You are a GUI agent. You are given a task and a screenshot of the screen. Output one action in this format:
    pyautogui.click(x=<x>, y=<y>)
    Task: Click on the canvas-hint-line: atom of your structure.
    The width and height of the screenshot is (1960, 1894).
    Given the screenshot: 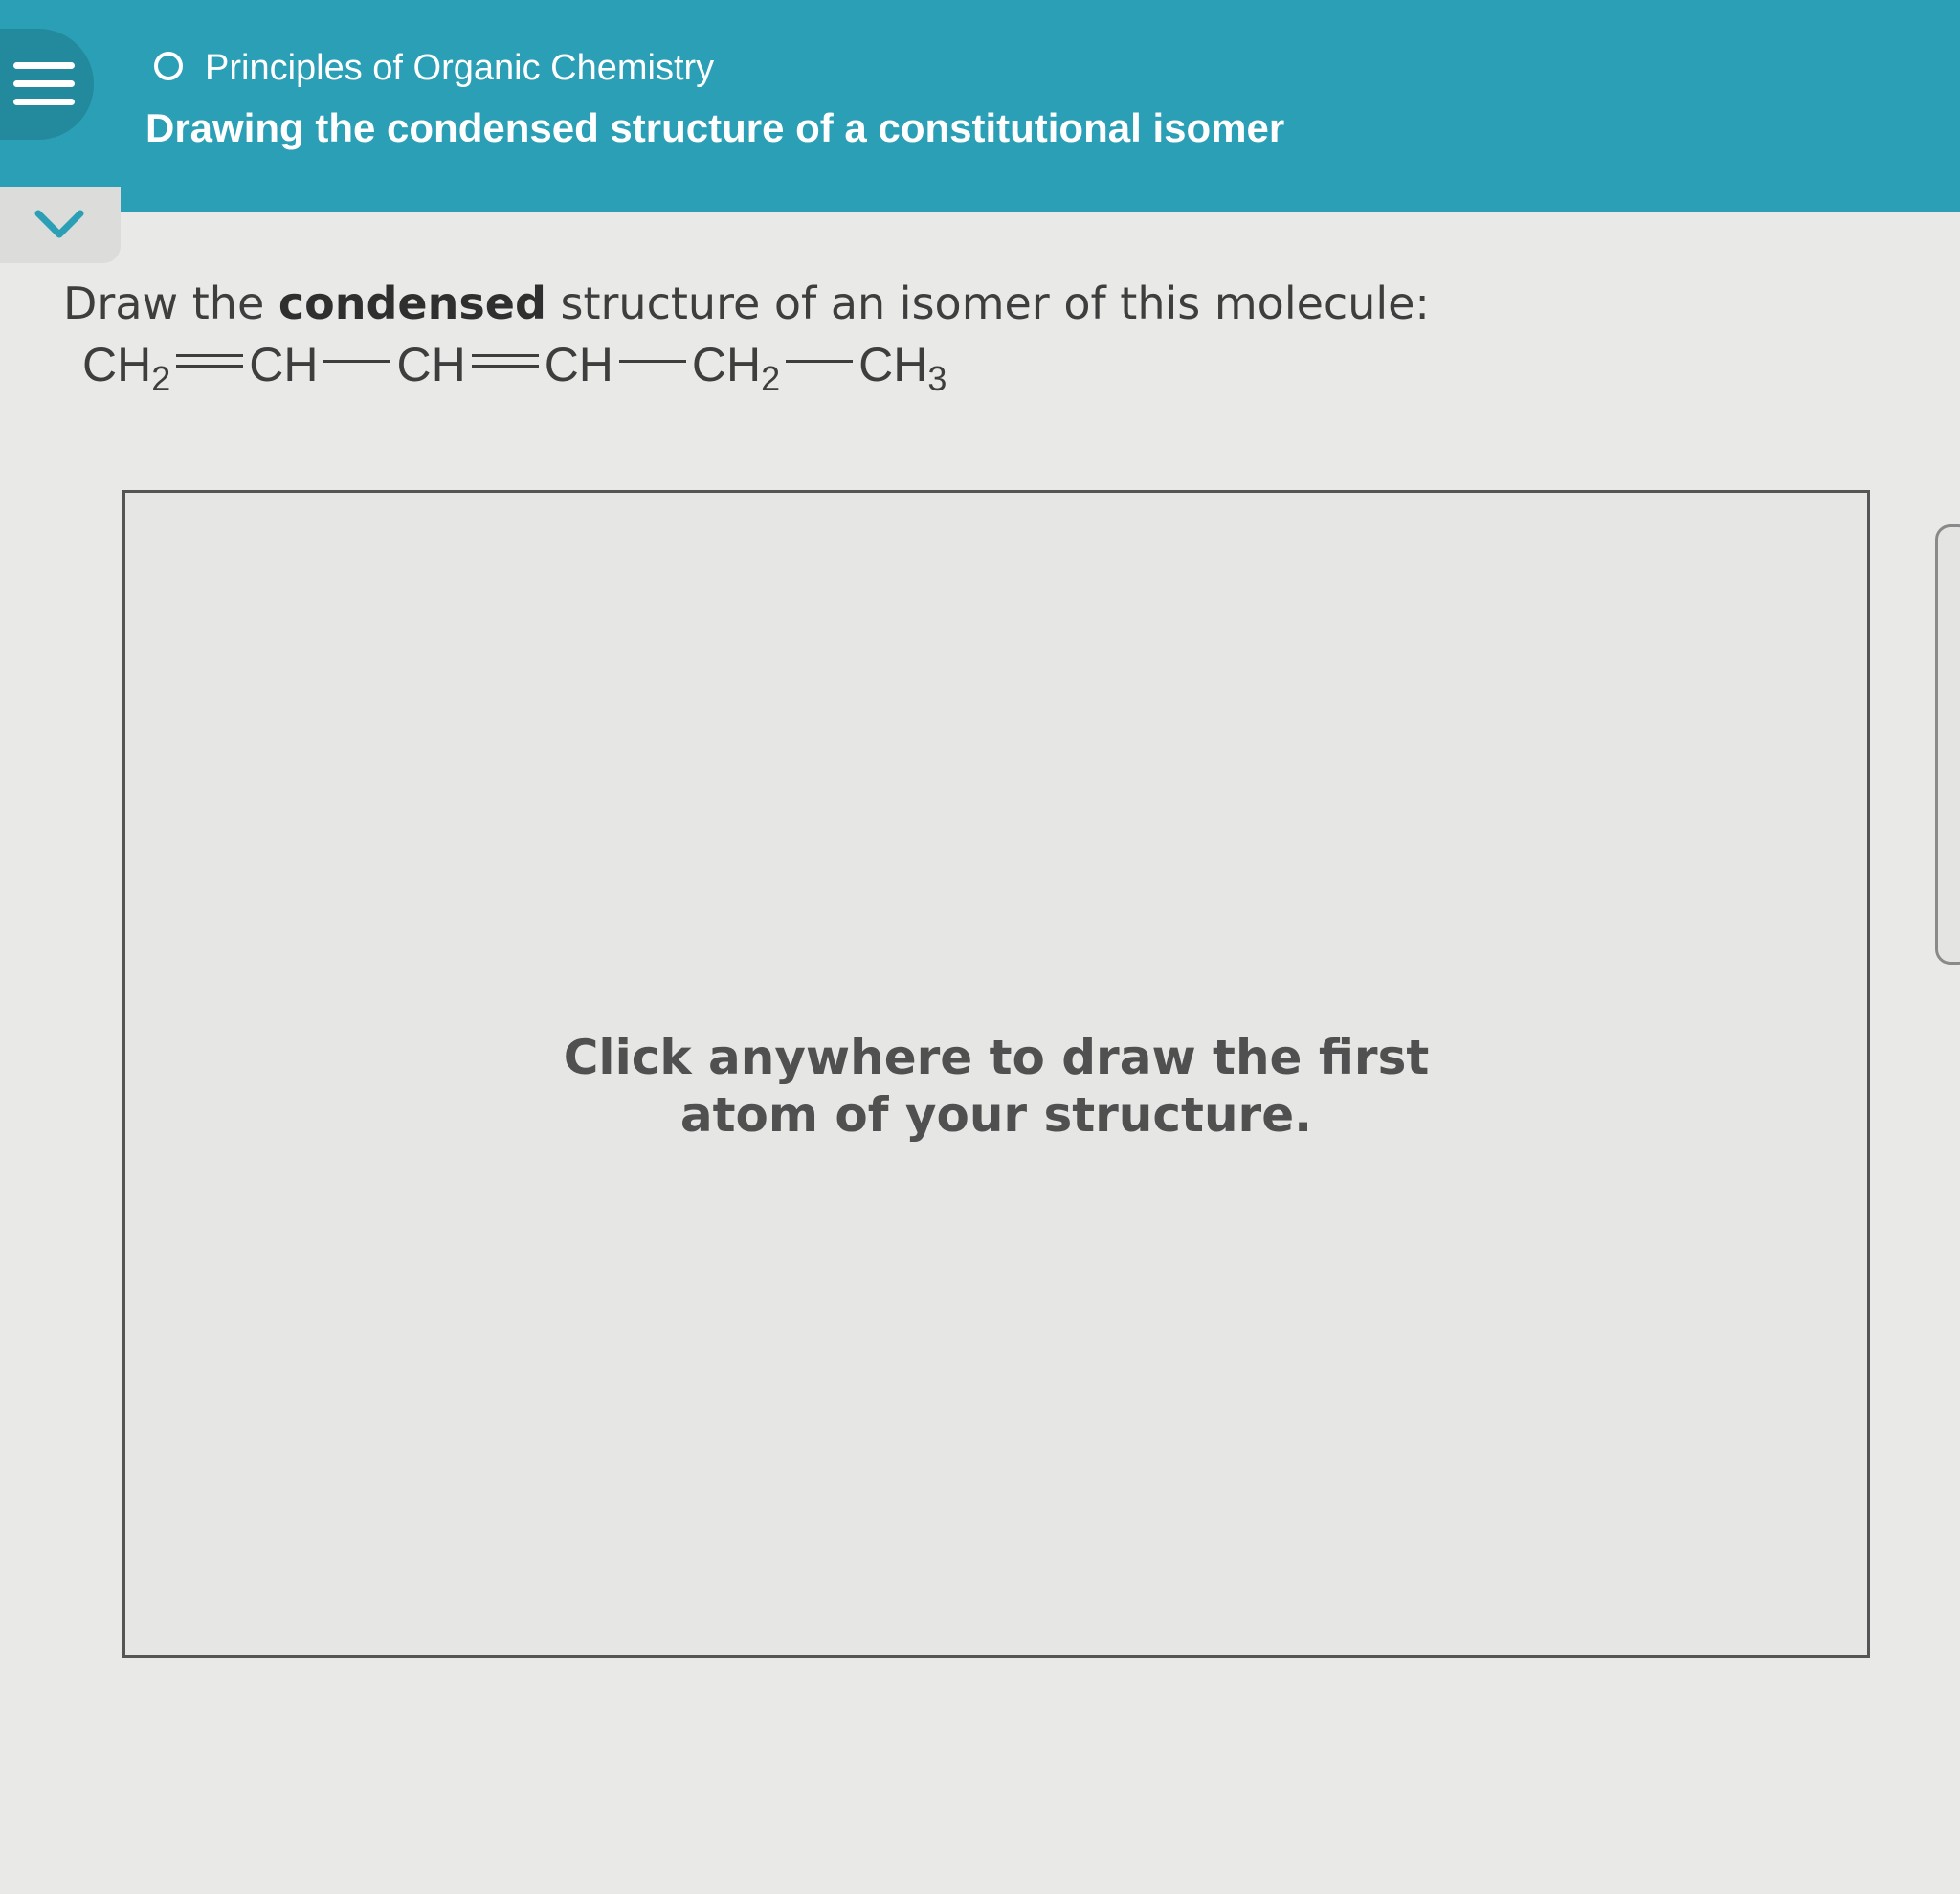 What is the action you would take?
    pyautogui.click(x=996, y=1115)
    